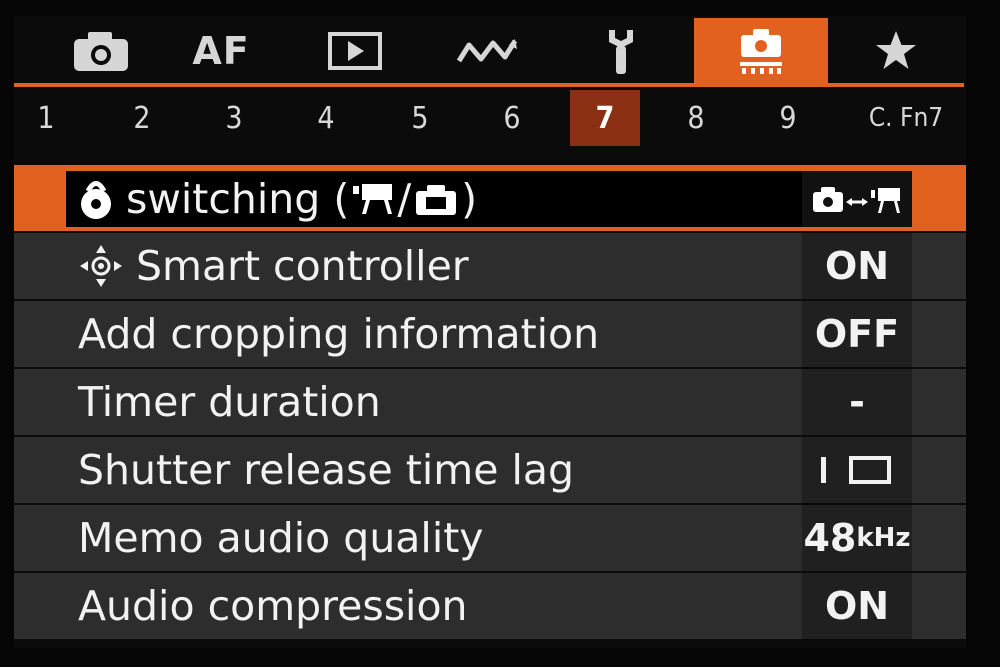 The width and height of the screenshot is (1000, 667). I want to click on audio-compression-label: Audio compression, so click(273, 606).